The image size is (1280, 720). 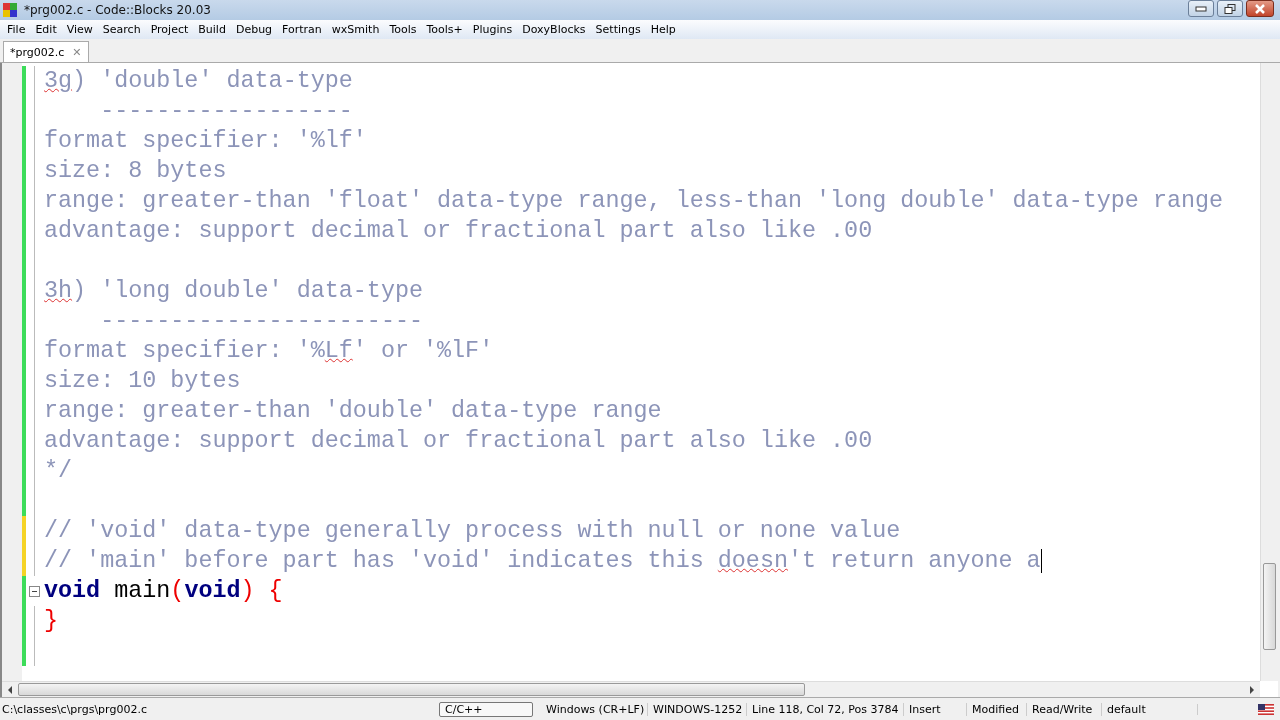 What do you see at coordinates (554, 29) in the screenshot?
I see `menu-item: DoxyBlocks` at bounding box center [554, 29].